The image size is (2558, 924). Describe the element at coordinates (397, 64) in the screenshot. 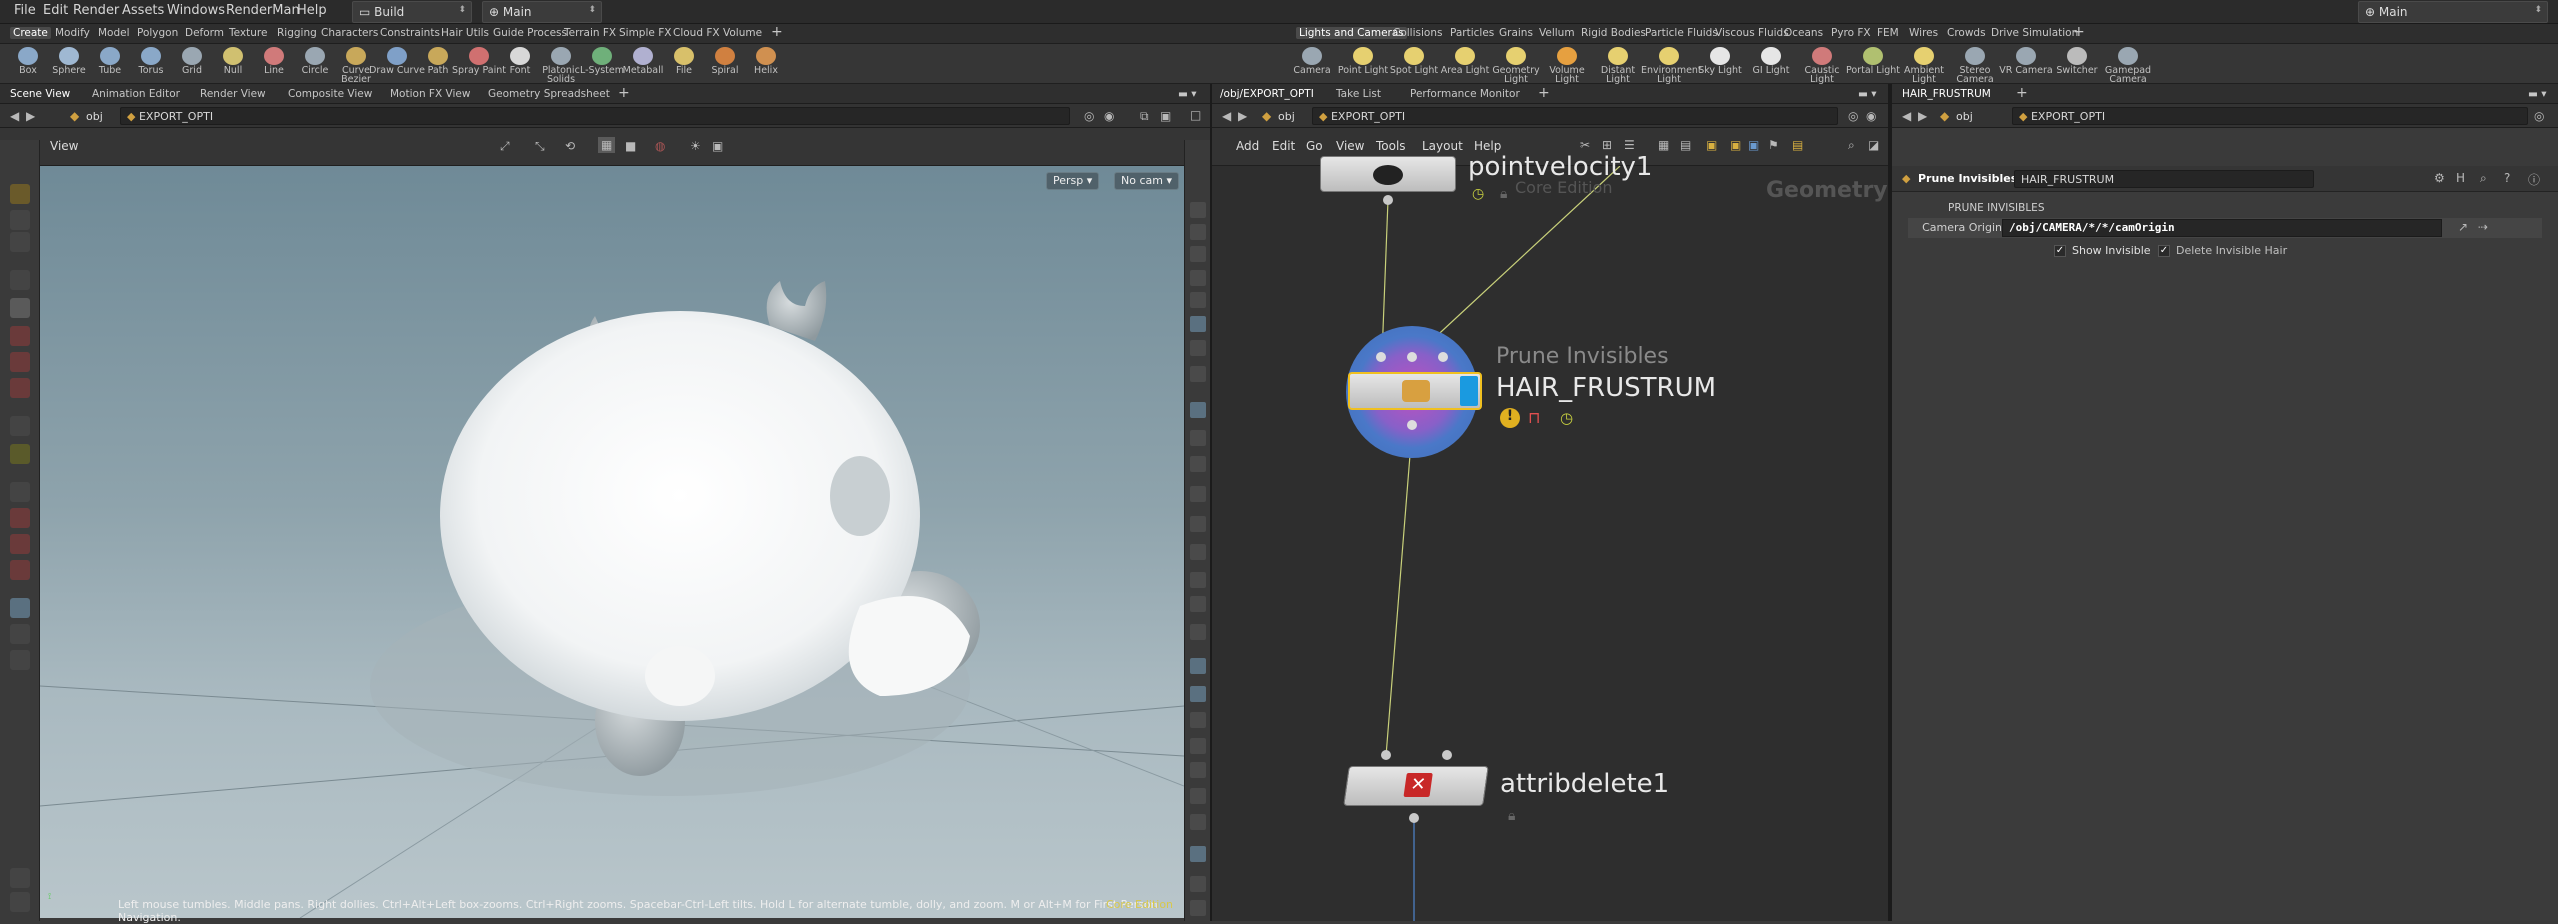

I see `create-tool-draw-curve: Draw Curve` at that location.